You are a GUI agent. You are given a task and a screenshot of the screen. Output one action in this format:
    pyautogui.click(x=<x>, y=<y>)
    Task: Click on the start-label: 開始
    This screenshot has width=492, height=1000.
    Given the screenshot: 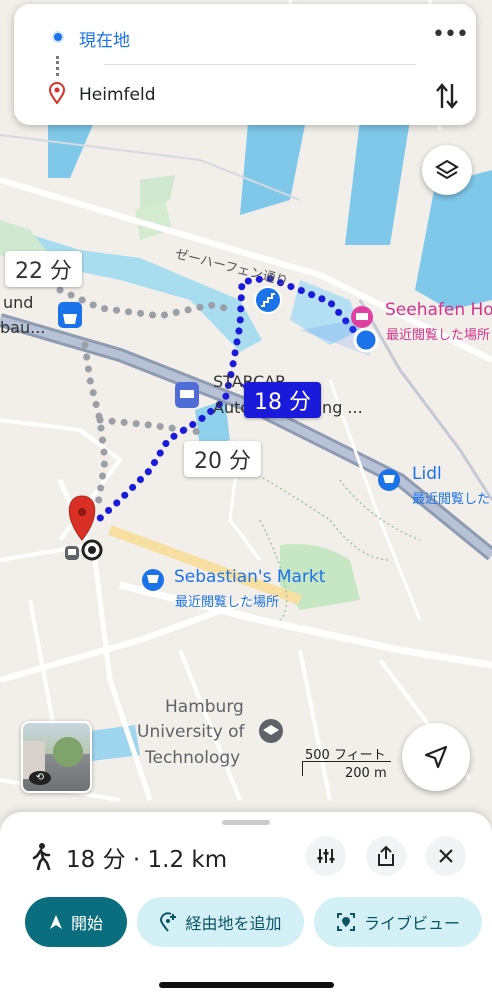 What is the action you would take?
    pyautogui.click(x=86, y=923)
    